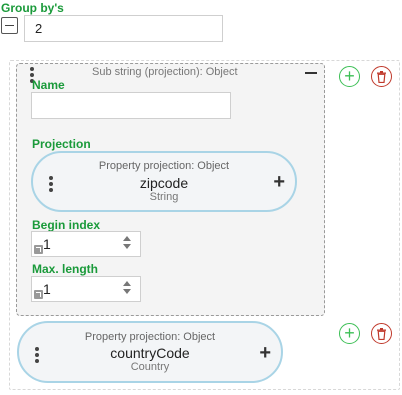 The image size is (402, 395). I want to click on zipcode-pill-type: String, so click(164, 197).